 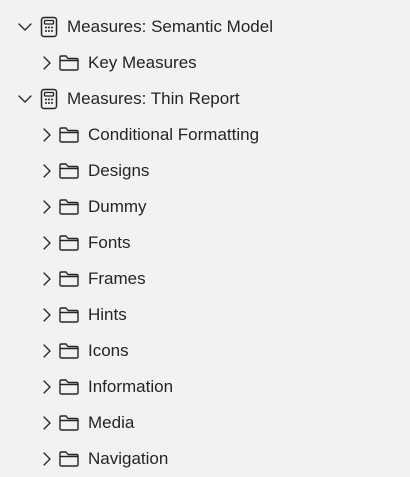 I want to click on folder-media: Media, so click(x=205, y=423).